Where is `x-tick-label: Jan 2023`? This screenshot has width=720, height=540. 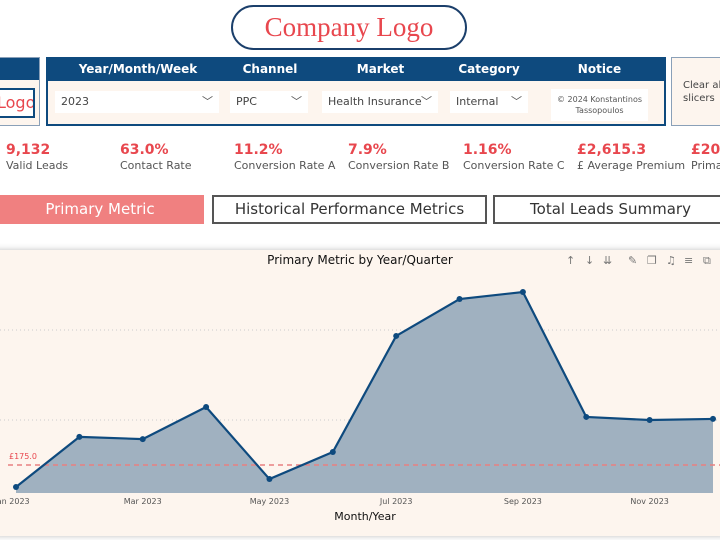 x-tick-label: Jan 2023 is located at coordinates (15, 501).